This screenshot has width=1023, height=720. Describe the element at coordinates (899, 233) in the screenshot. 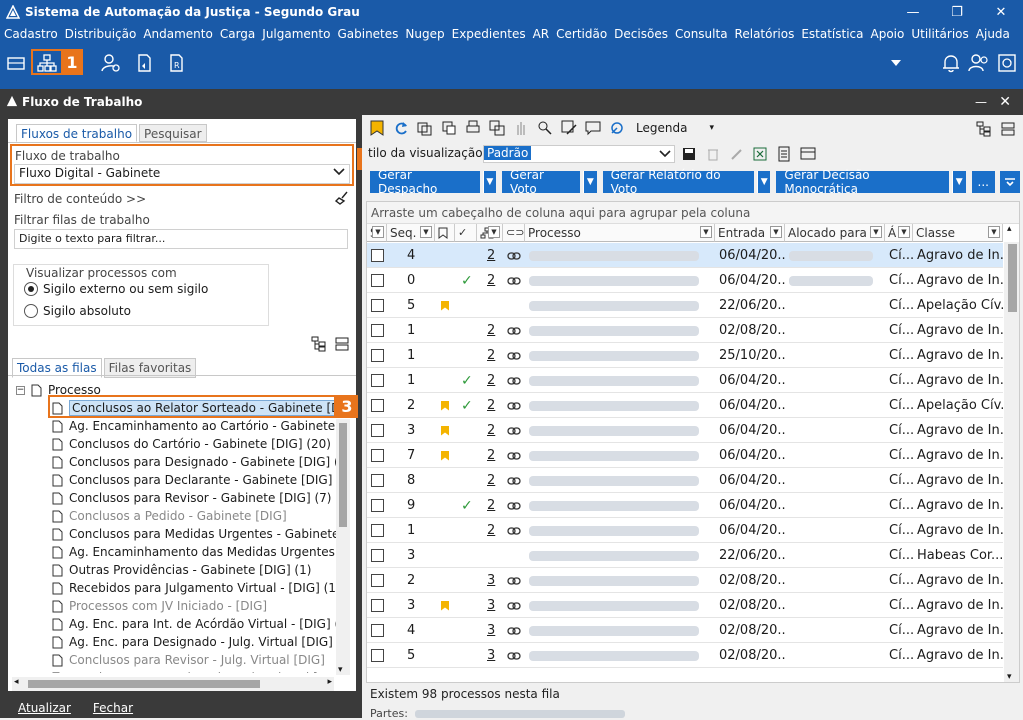

I see `column-header-9: Á ▼` at that location.